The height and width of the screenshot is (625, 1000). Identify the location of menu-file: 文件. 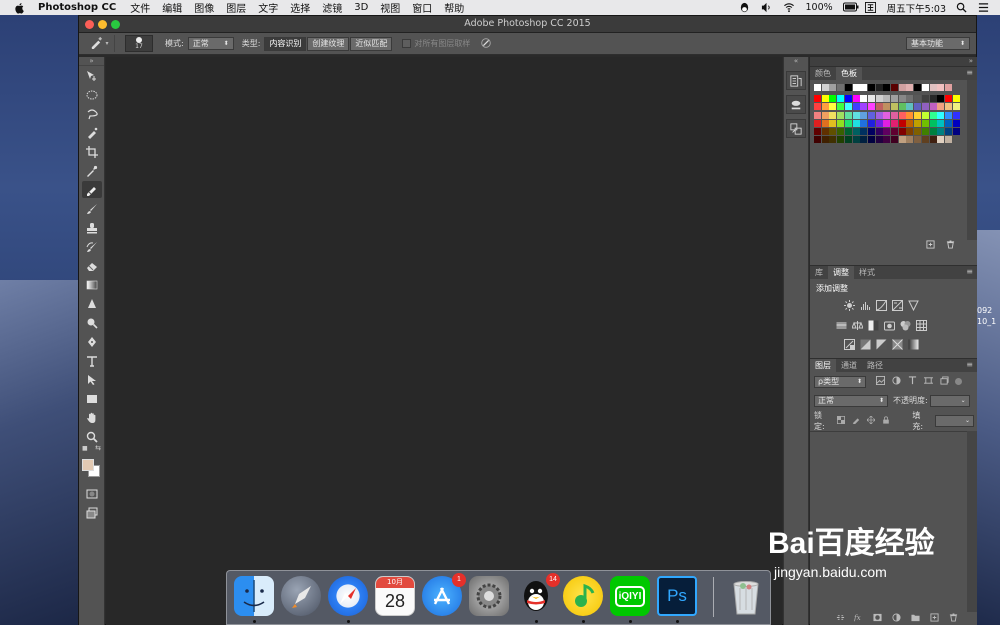
(140, 7).